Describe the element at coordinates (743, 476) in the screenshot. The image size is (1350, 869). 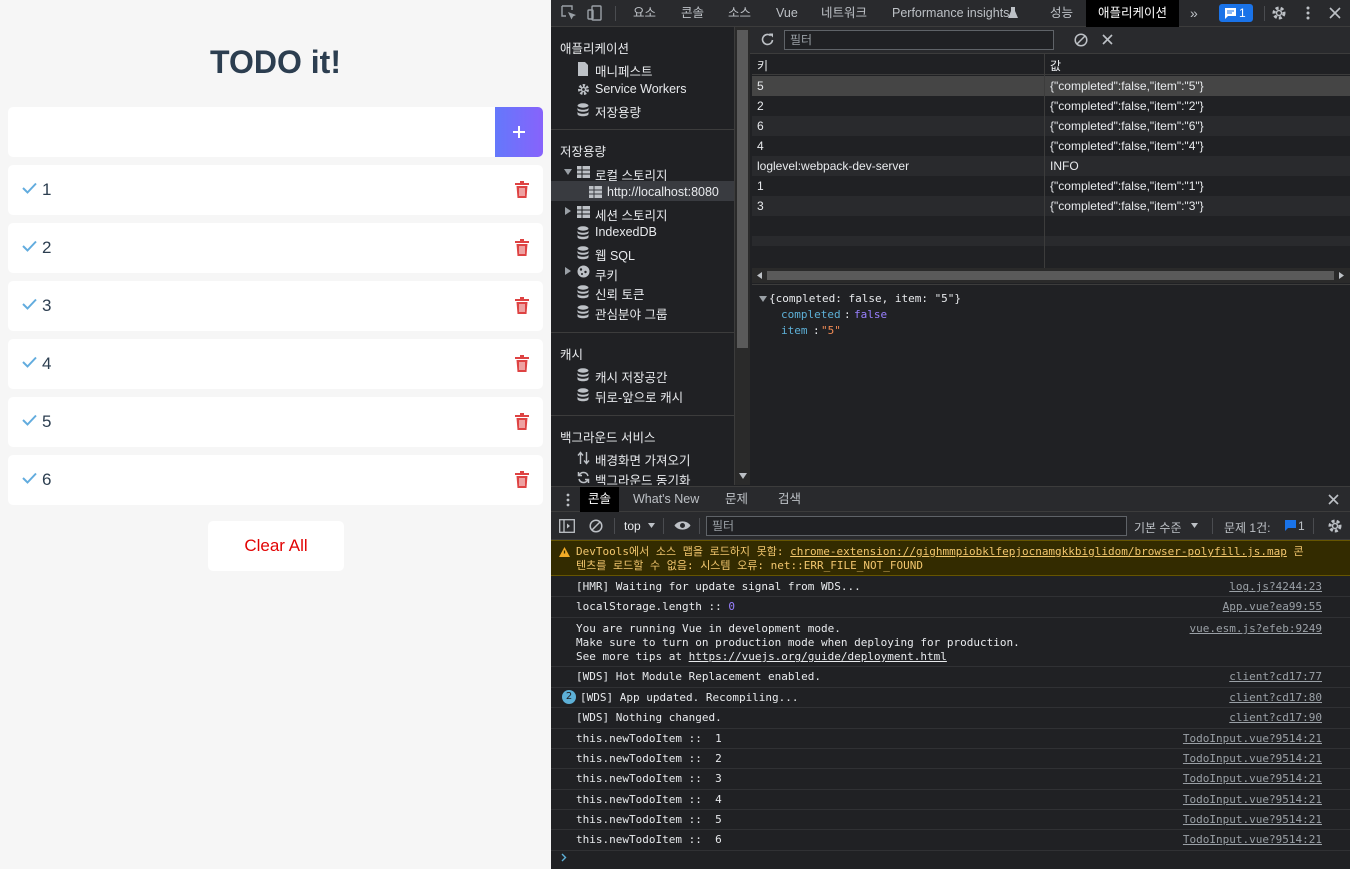
I see `scroll-down-arrow-icon` at that location.